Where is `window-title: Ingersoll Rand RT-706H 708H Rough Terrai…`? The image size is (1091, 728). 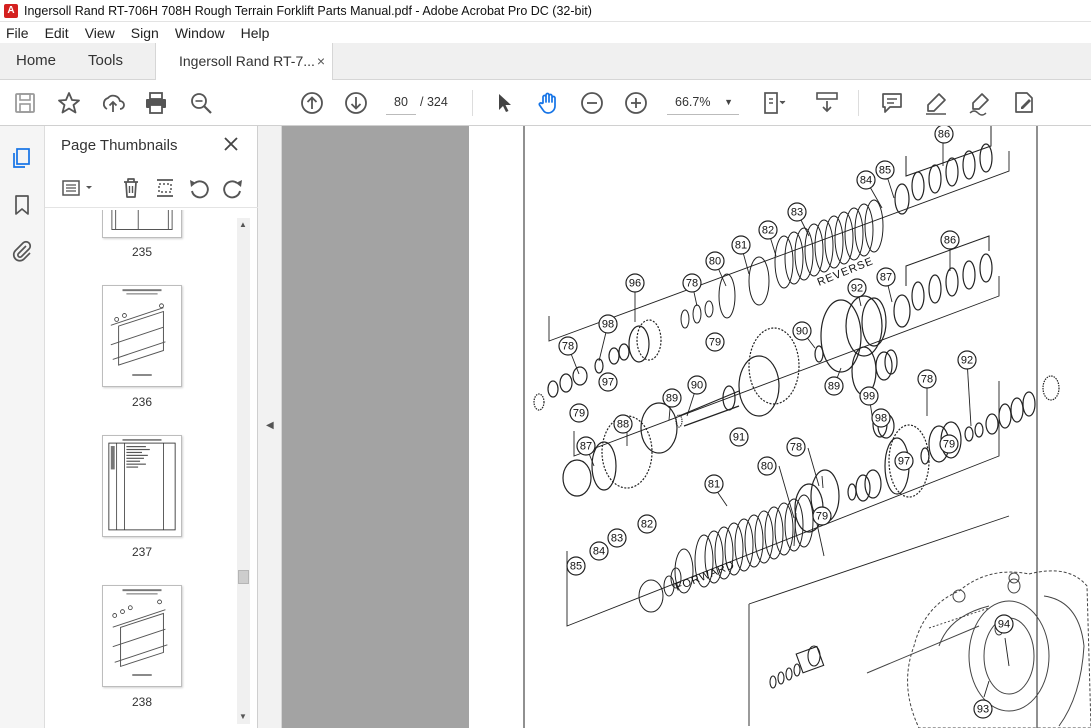
window-title: Ingersoll Rand RT-706H 708H Rough Terrai… is located at coordinates (308, 10).